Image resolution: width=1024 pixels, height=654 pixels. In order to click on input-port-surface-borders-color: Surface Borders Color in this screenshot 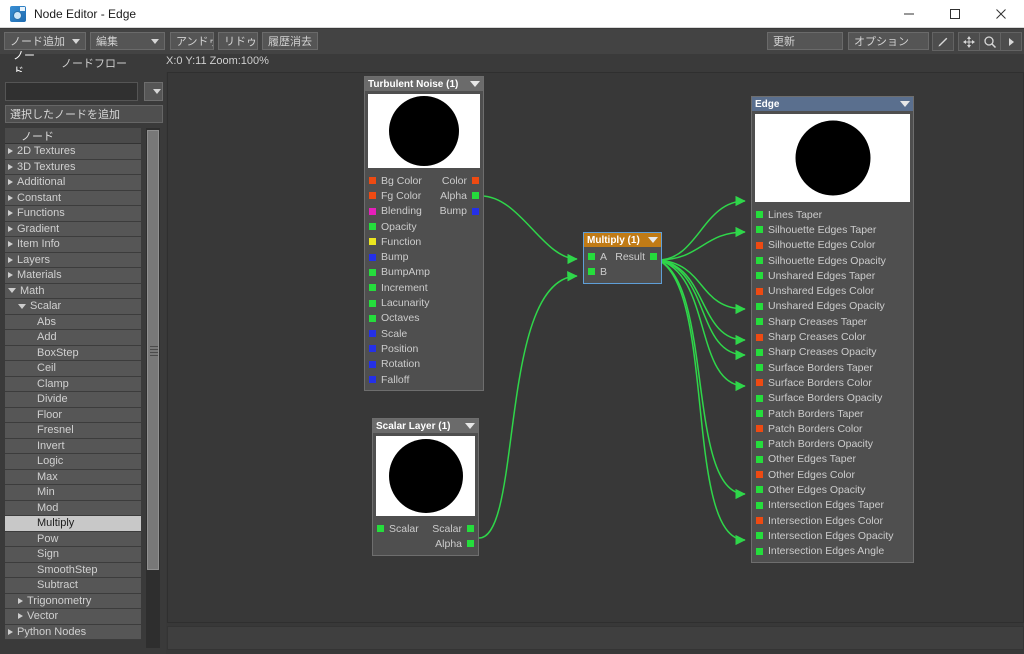, I will do `click(832, 382)`.